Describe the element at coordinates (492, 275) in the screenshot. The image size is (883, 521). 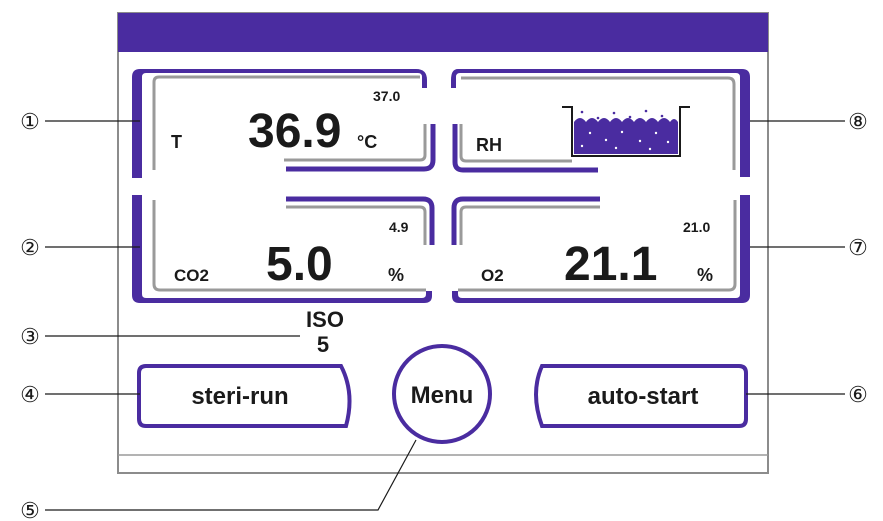
I see `o2-label: O2` at that location.